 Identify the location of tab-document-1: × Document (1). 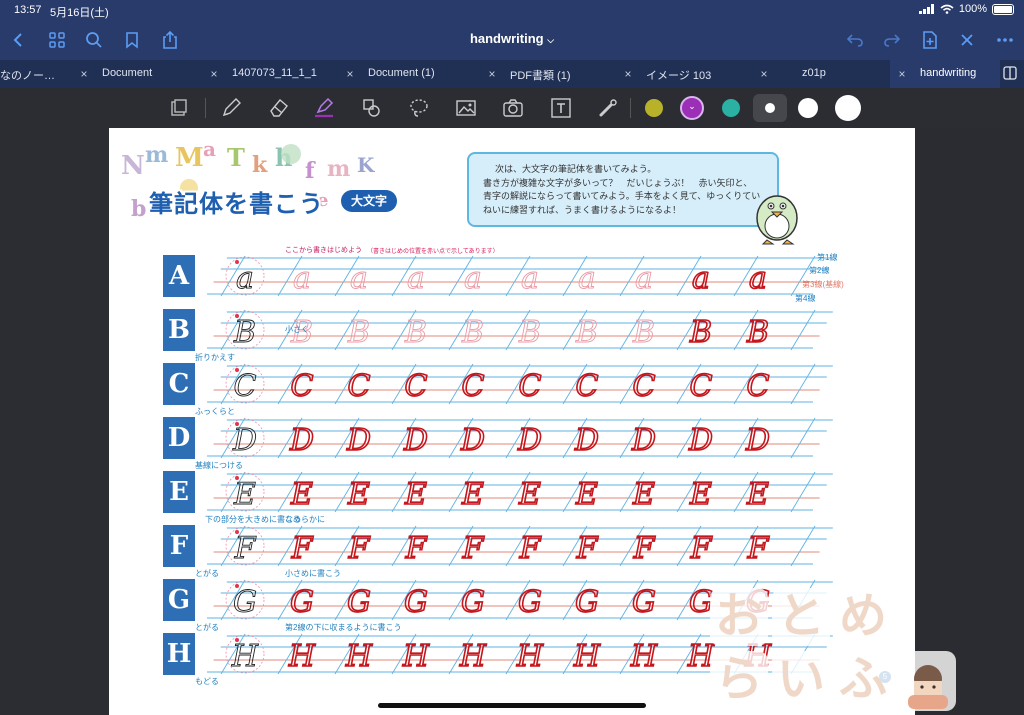
(408, 74).